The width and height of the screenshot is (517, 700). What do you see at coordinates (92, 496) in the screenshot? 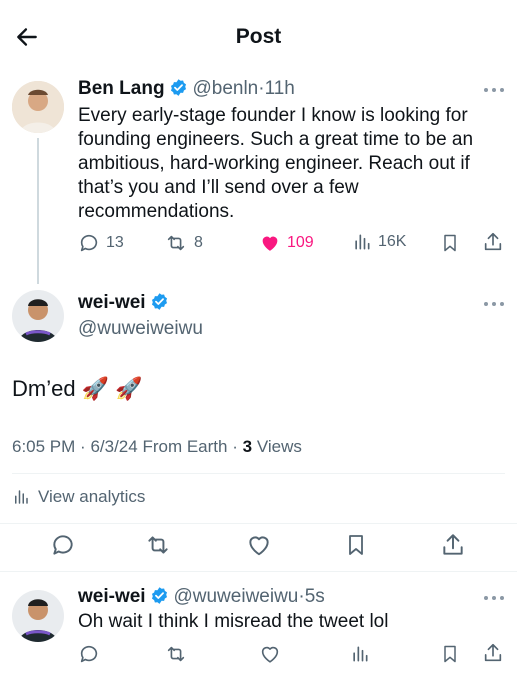
I see `view-analytics-label: View analytics` at bounding box center [92, 496].